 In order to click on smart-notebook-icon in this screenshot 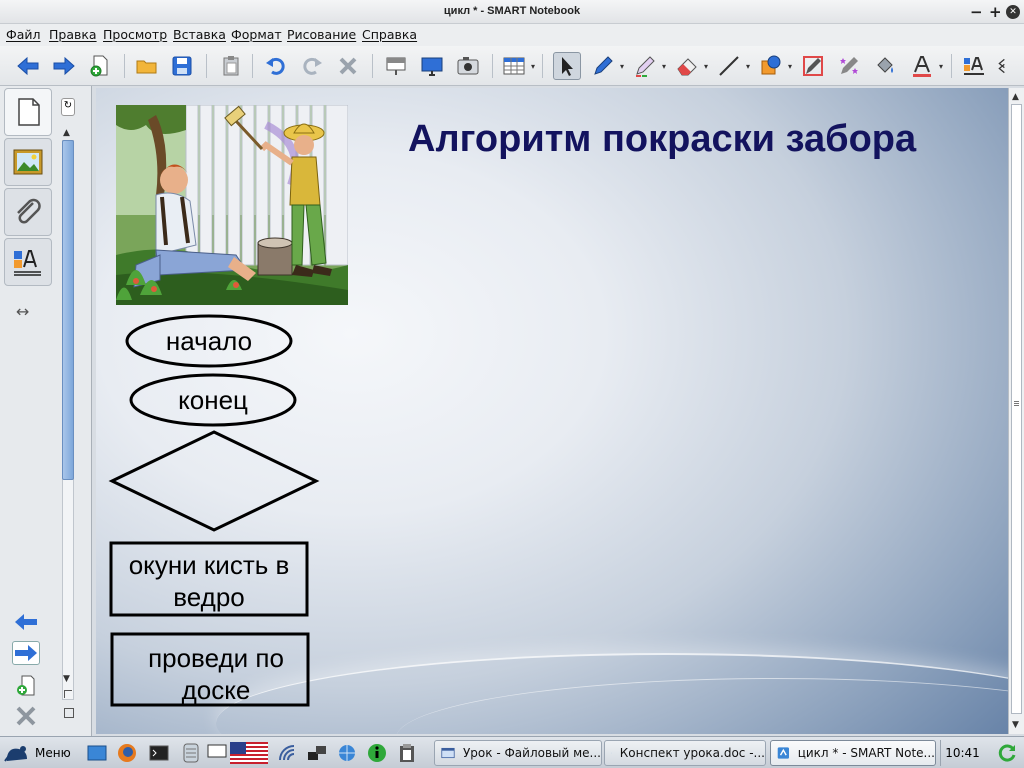, I will do `click(783, 753)`.